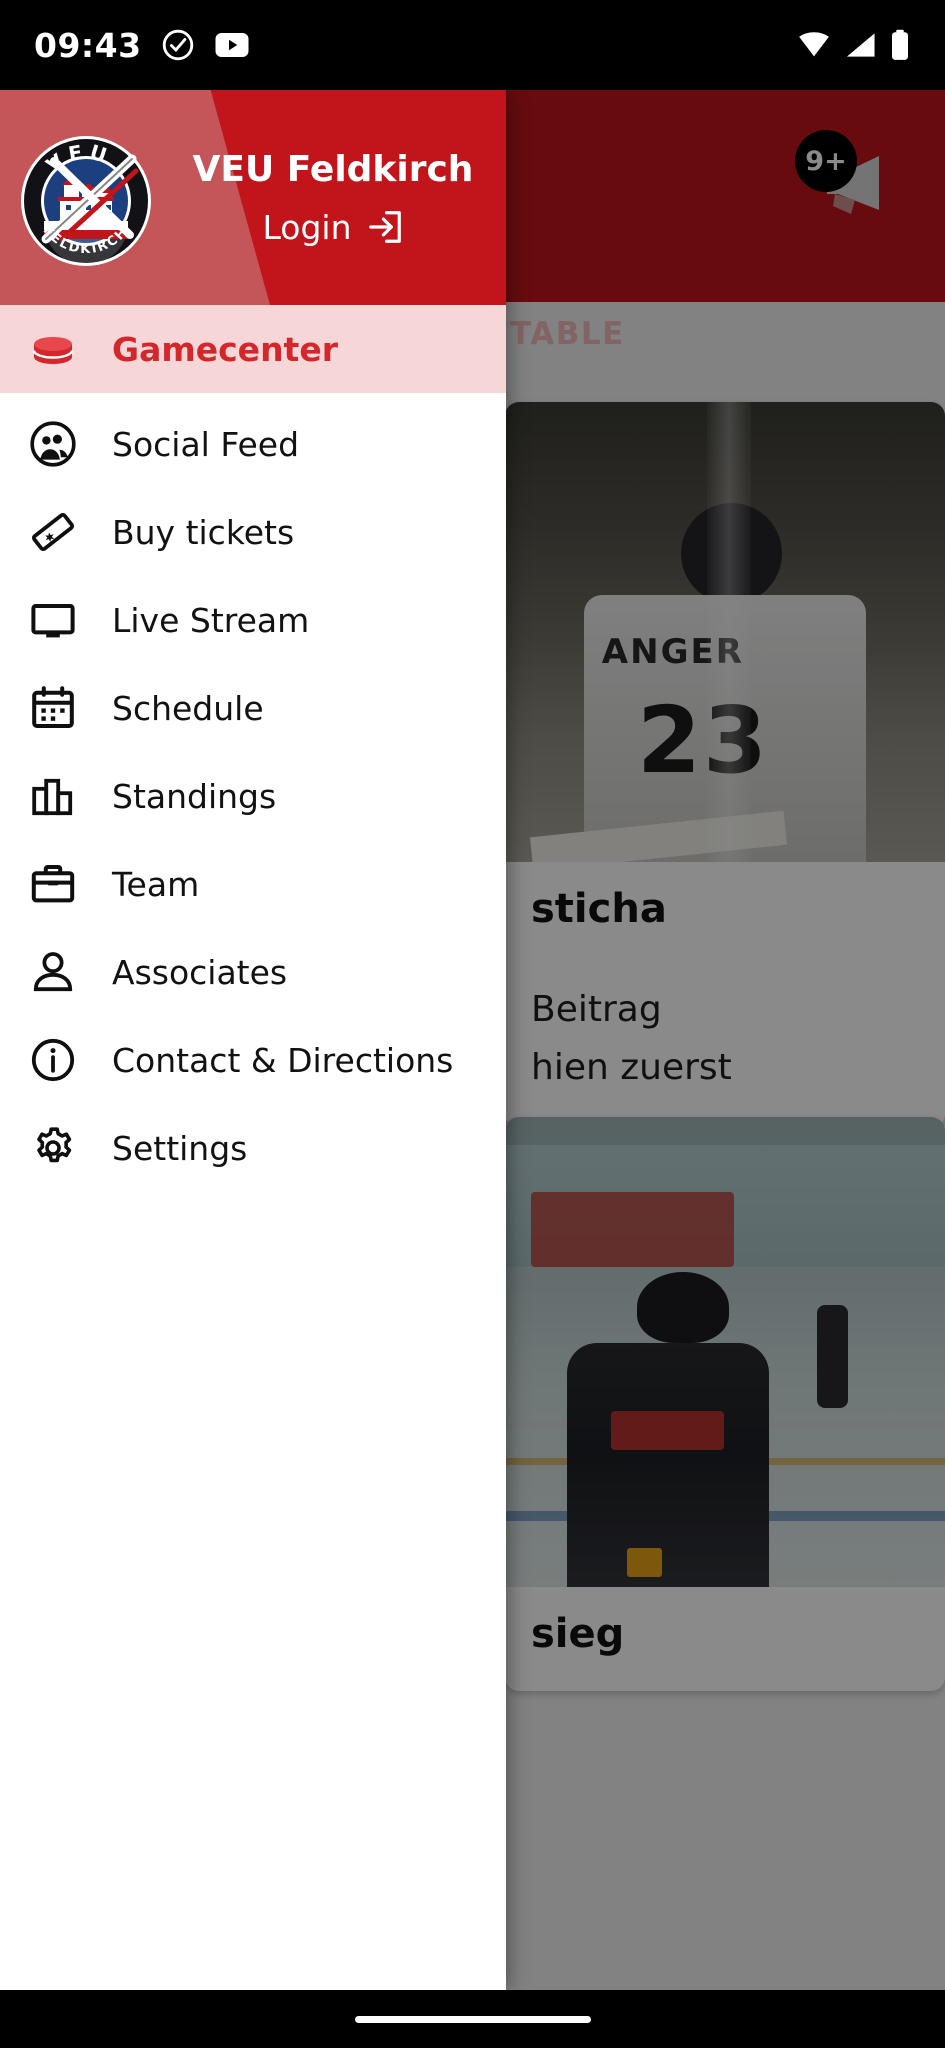 The height and width of the screenshot is (2048, 945). What do you see at coordinates (53, 972) in the screenshot?
I see `person-icon` at bounding box center [53, 972].